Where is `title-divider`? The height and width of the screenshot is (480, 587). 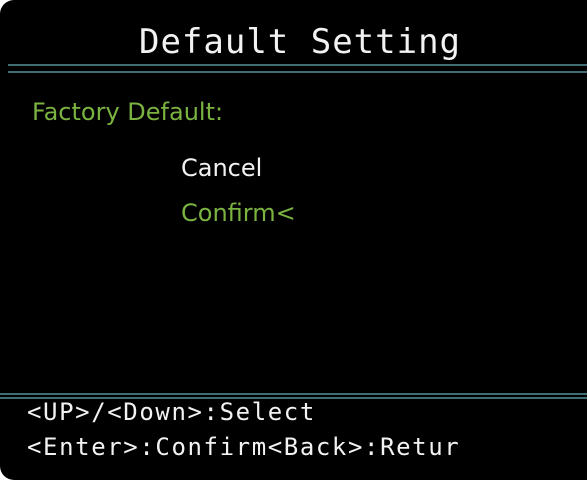
title-divider is located at coordinates (297, 65).